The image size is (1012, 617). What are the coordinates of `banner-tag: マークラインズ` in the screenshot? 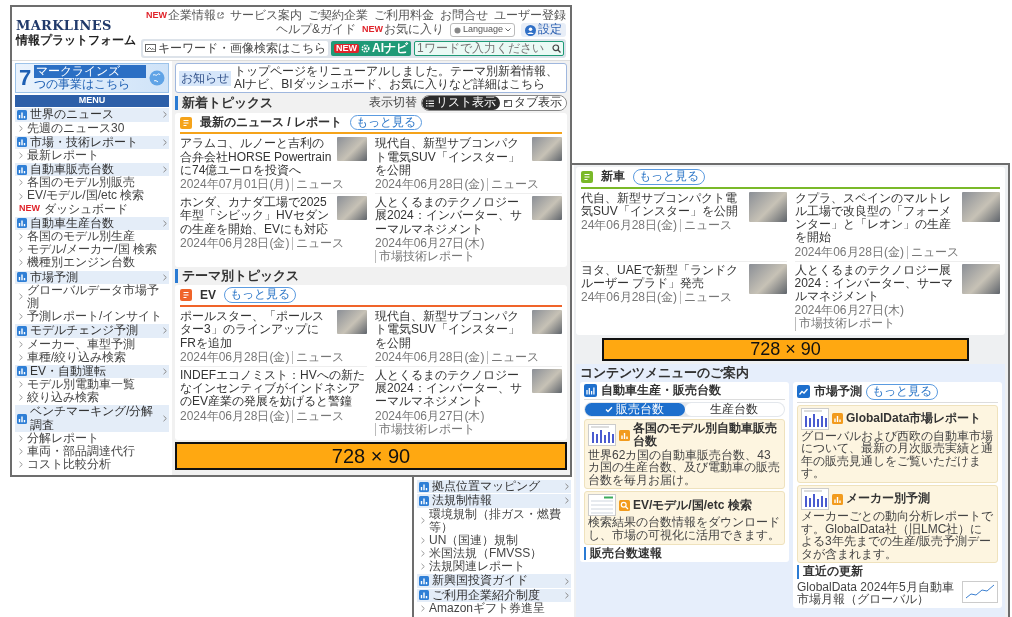 It's located at (90, 72).